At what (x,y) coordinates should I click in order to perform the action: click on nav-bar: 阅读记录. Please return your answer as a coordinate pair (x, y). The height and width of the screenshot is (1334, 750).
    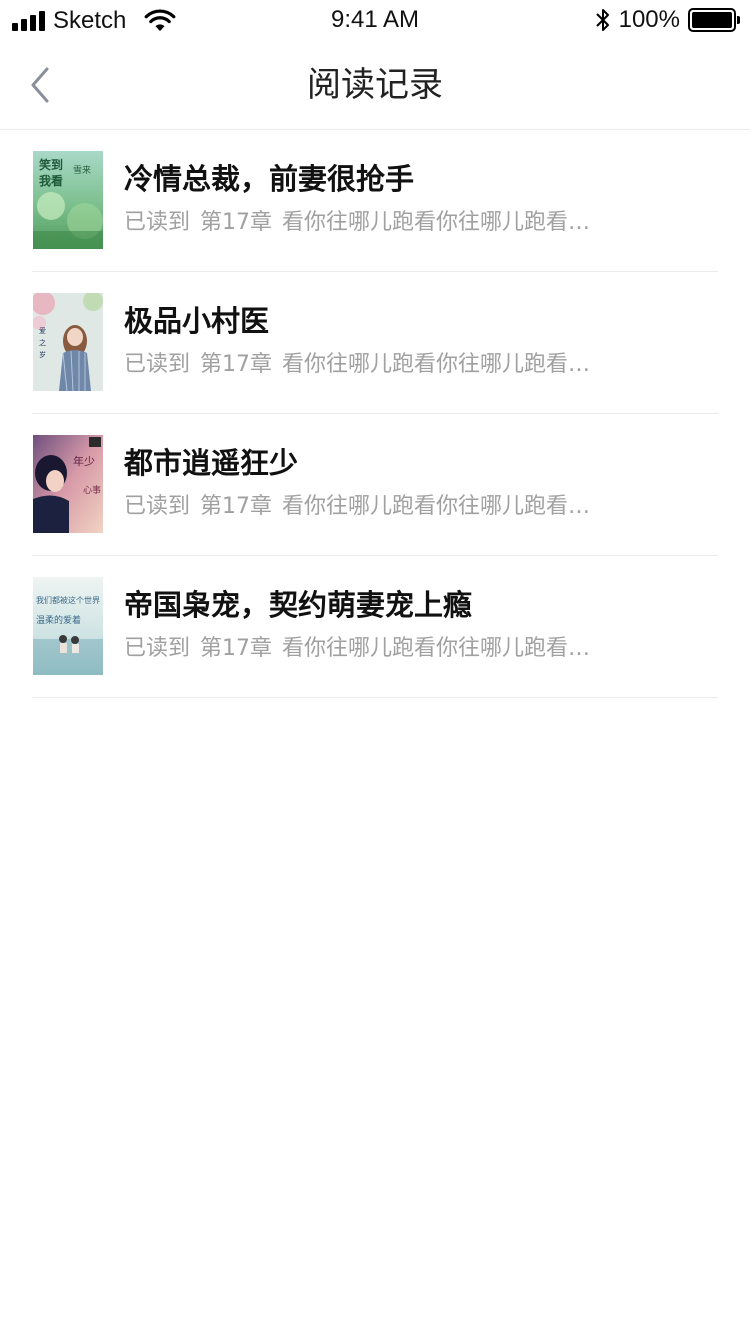
    Looking at the image, I should click on (375, 85).